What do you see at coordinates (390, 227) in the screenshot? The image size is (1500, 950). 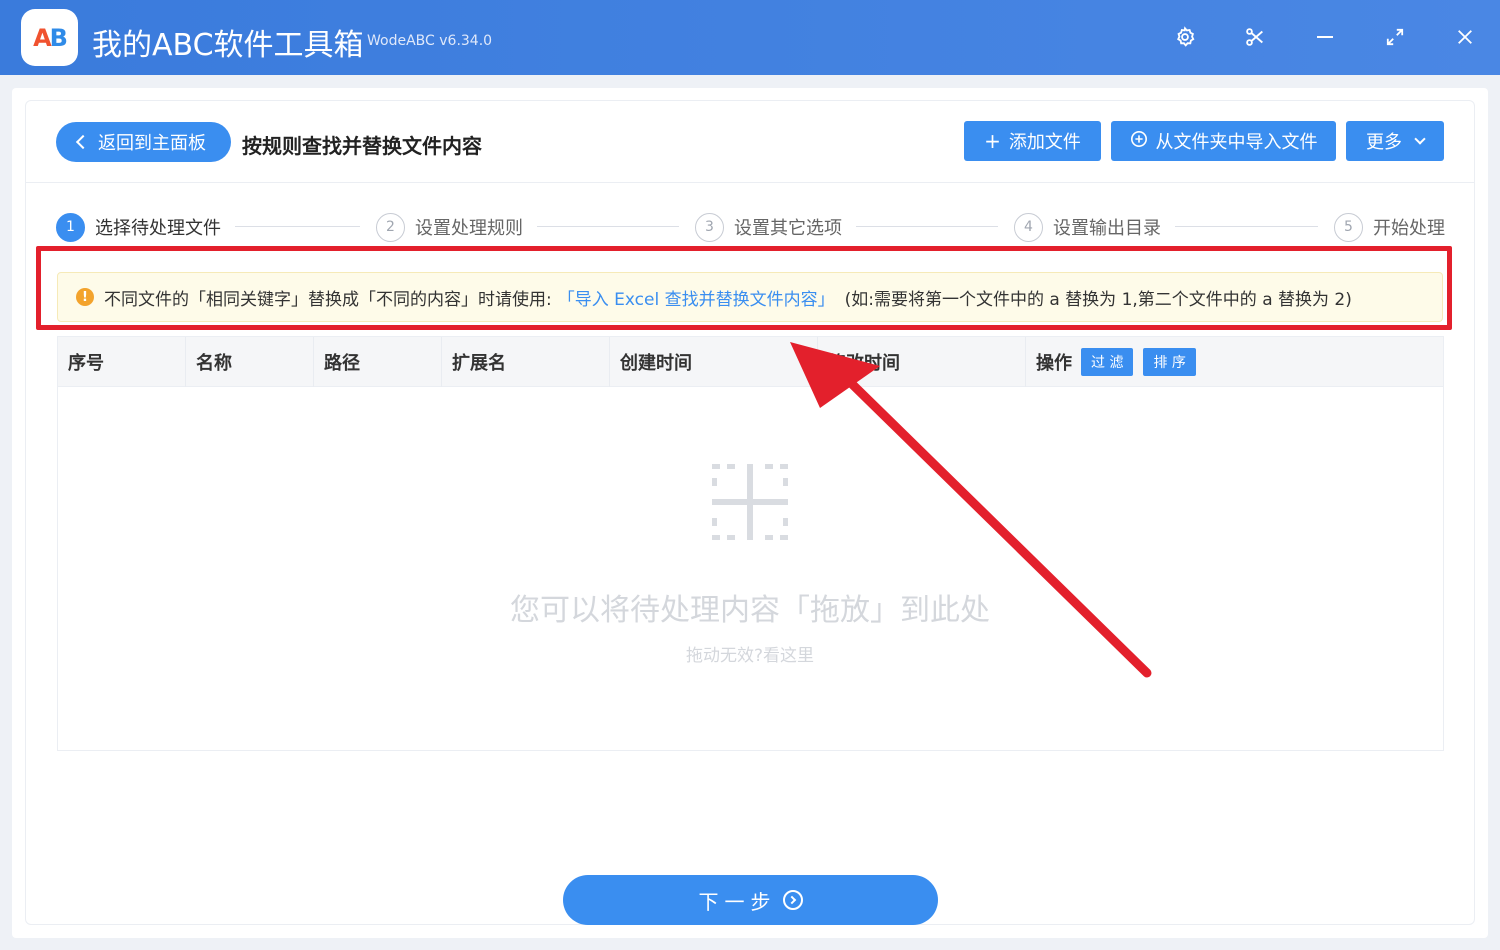 I see `step-number: 2` at bounding box center [390, 227].